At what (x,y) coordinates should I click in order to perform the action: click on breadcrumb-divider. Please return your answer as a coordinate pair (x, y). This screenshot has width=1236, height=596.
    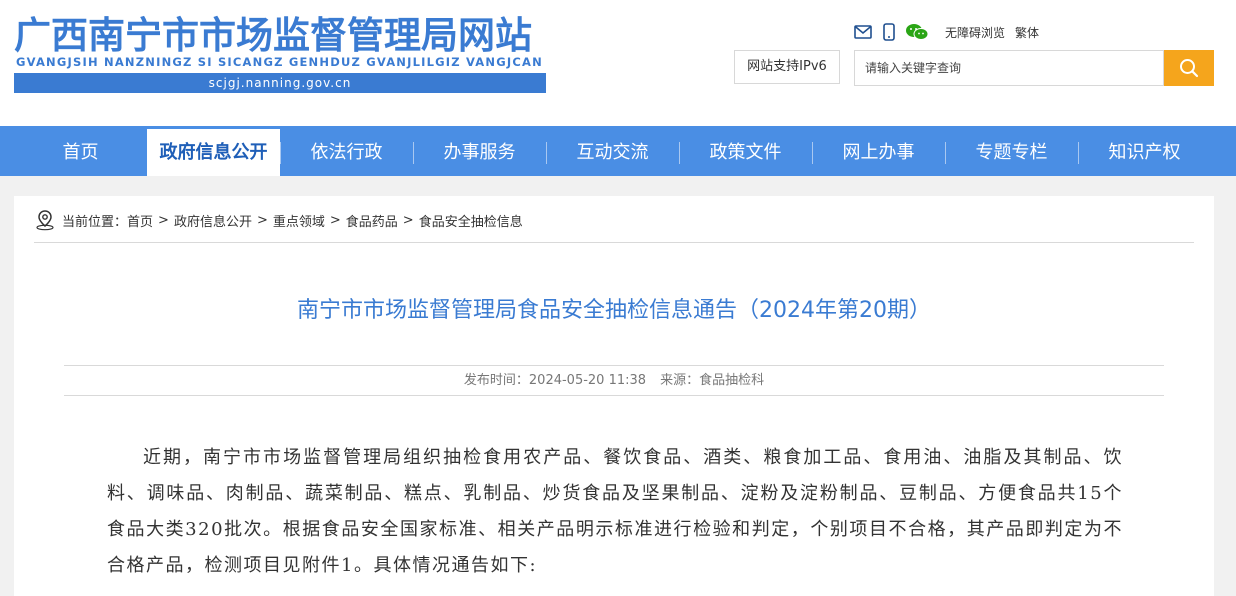
    Looking at the image, I should click on (614, 242).